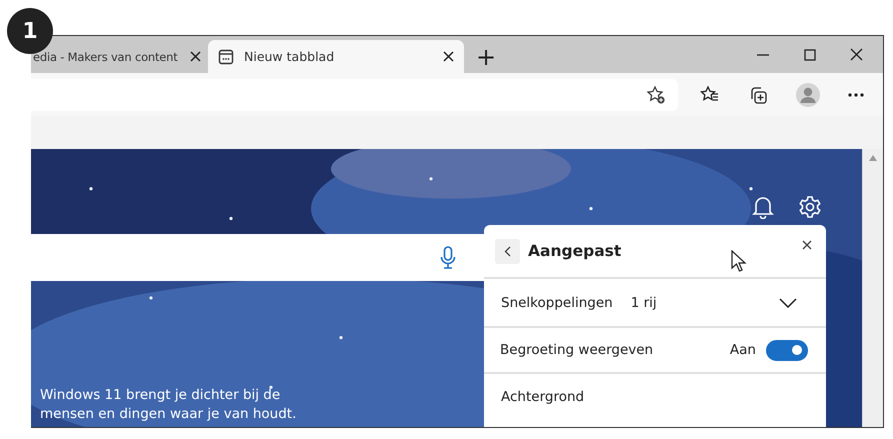 The height and width of the screenshot is (439, 893). Describe the element at coordinates (336, 56) in the screenshot. I see `browser-tab: Nieuw tabblad` at that location.